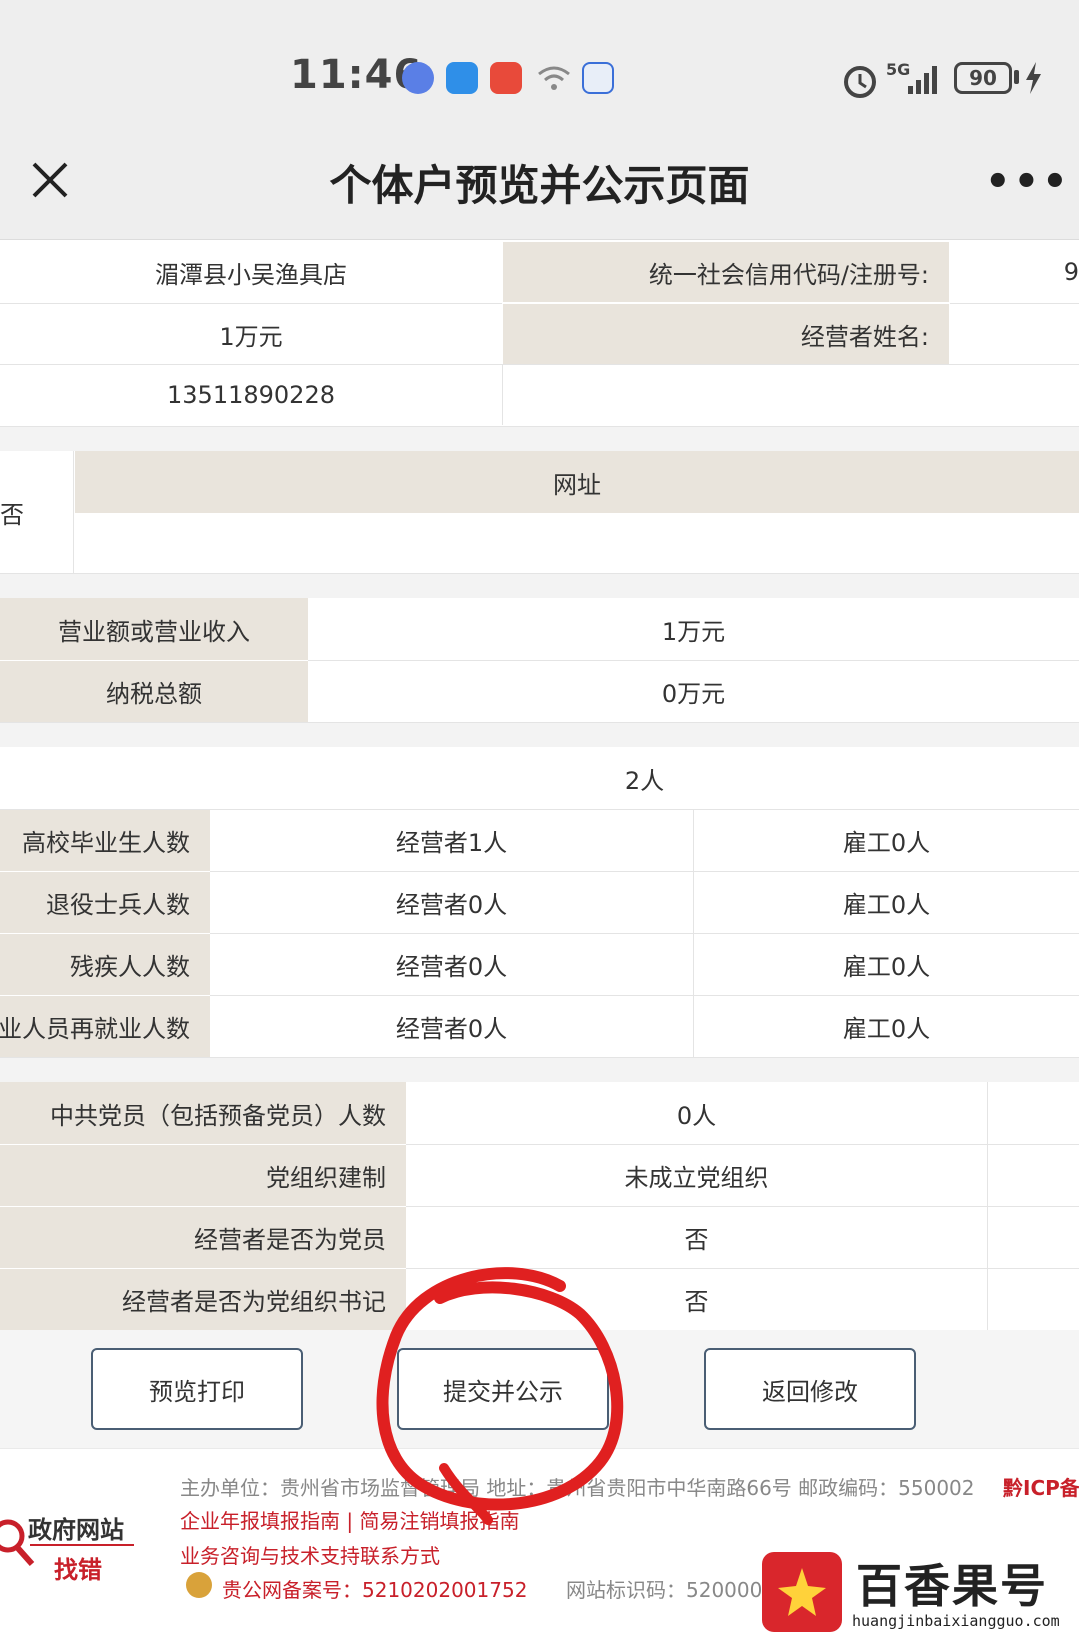  Describe the element at coordinates (810, 1389) in the screenshot. I see `return-edit-button: 返回修改` at that location.